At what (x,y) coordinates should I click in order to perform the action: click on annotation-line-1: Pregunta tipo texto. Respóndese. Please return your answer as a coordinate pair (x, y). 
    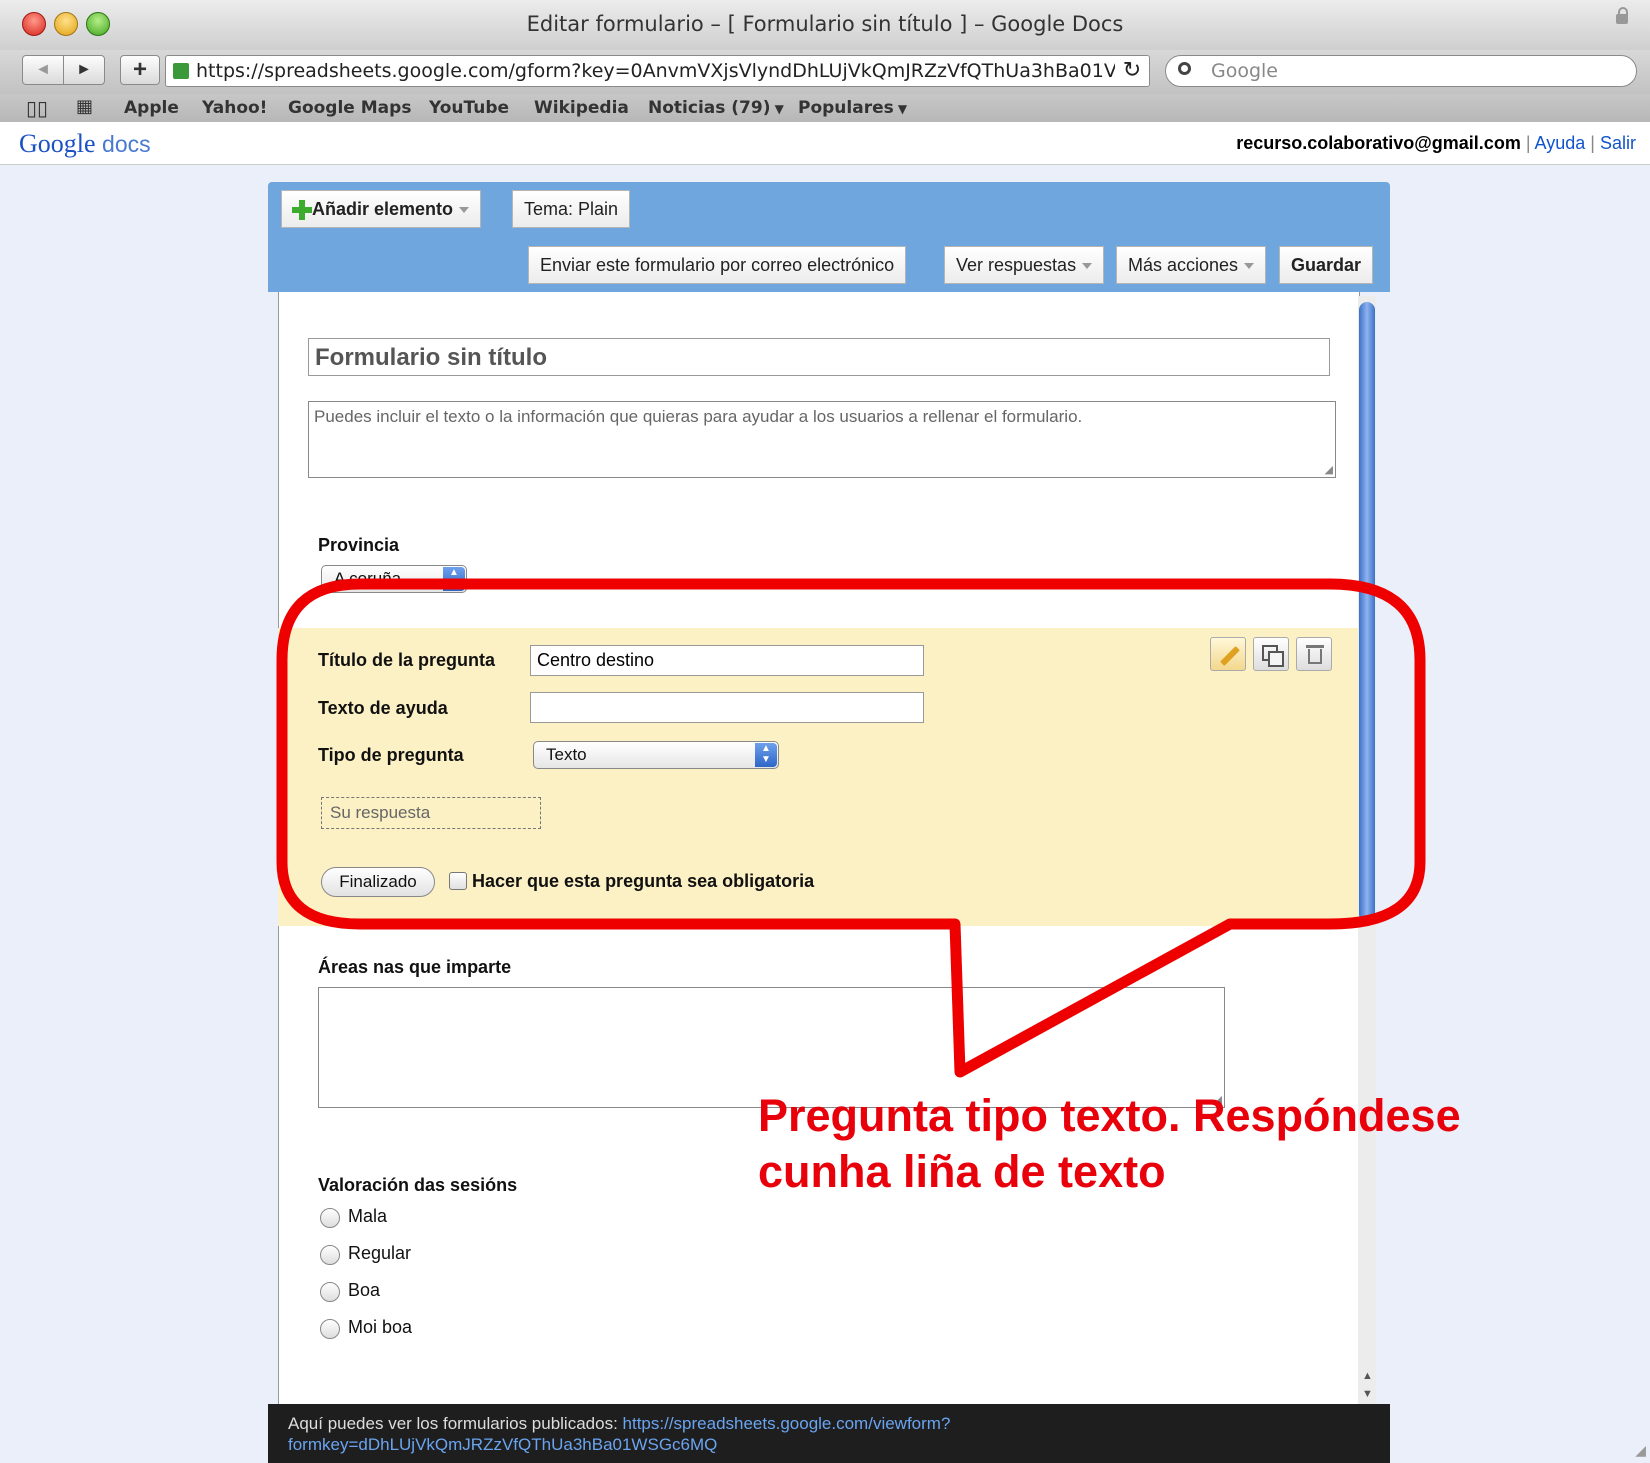
    Looking at the image, I should click on (1109, 1115).